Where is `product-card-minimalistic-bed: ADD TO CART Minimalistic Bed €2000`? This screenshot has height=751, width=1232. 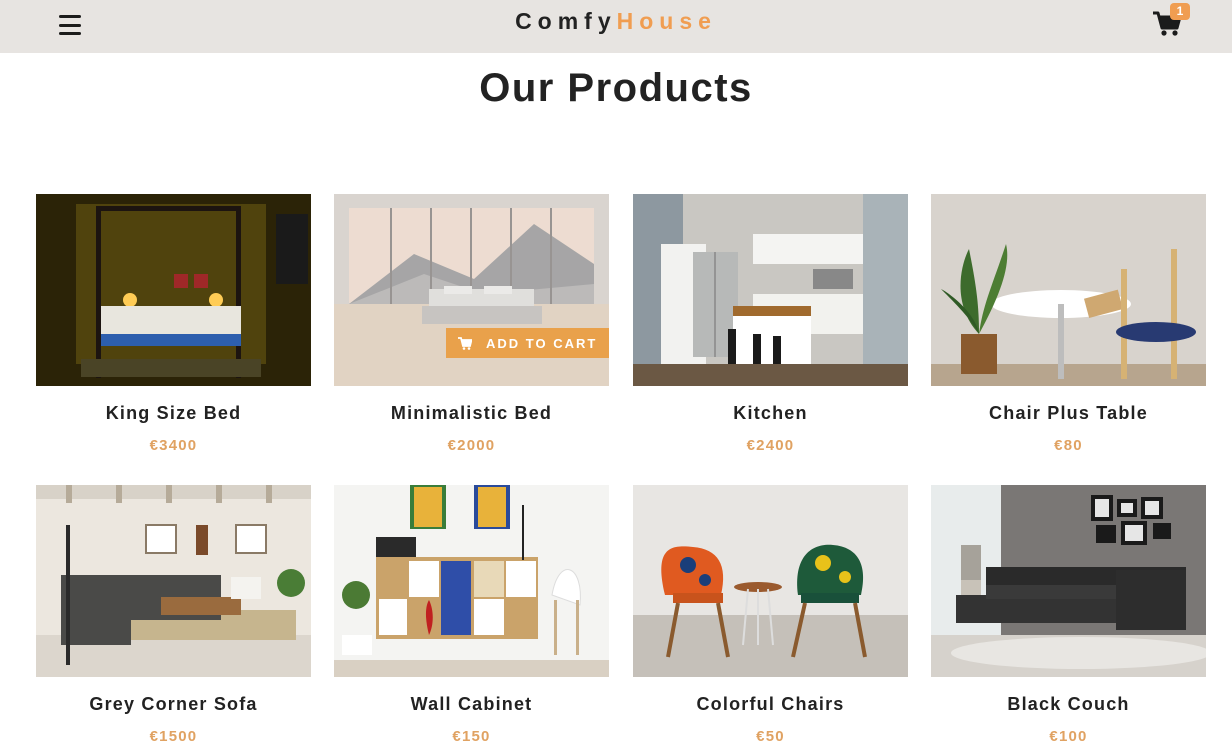
product-card-minimalistic-bed: ADD TO CART Minimalistic Bed €2000 is located at coordinates (471, 324).